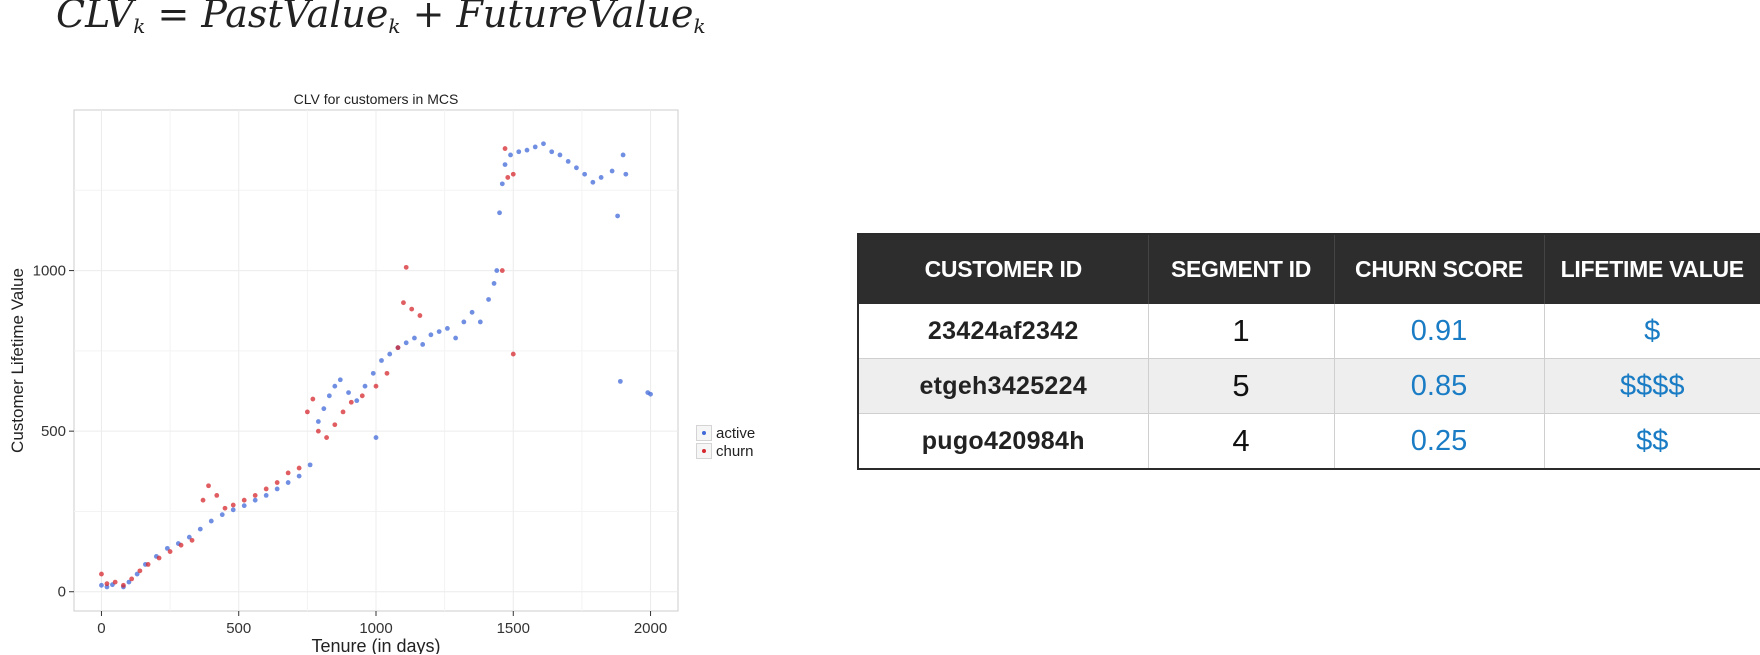  What do you see at coordinates (238, 628) in the screenshot?
I see `x-tick-label: 500` at bounding box center [238, 628].